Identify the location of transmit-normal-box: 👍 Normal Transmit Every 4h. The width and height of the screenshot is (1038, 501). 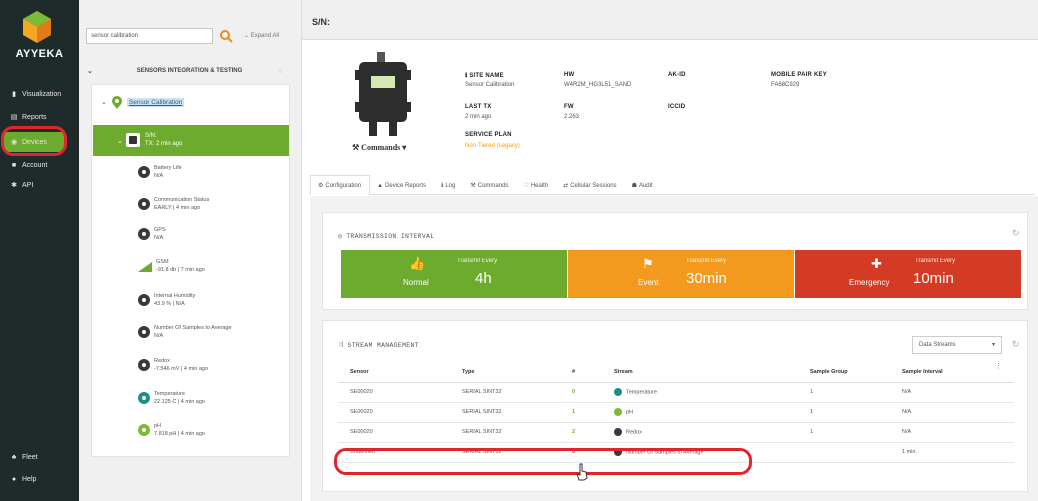
(454, 274).